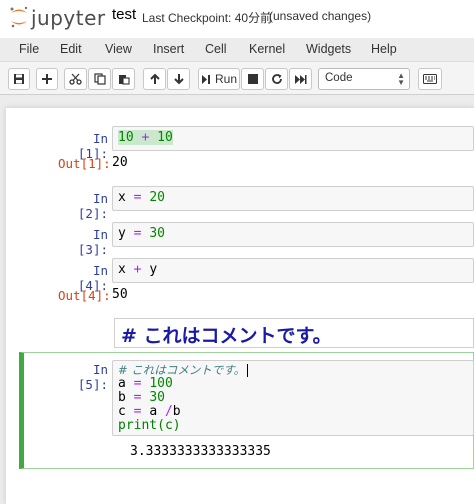 Image resolution: width=474 pixels, height=504 pixels. I want to click on paste-button, so click(123, 79).